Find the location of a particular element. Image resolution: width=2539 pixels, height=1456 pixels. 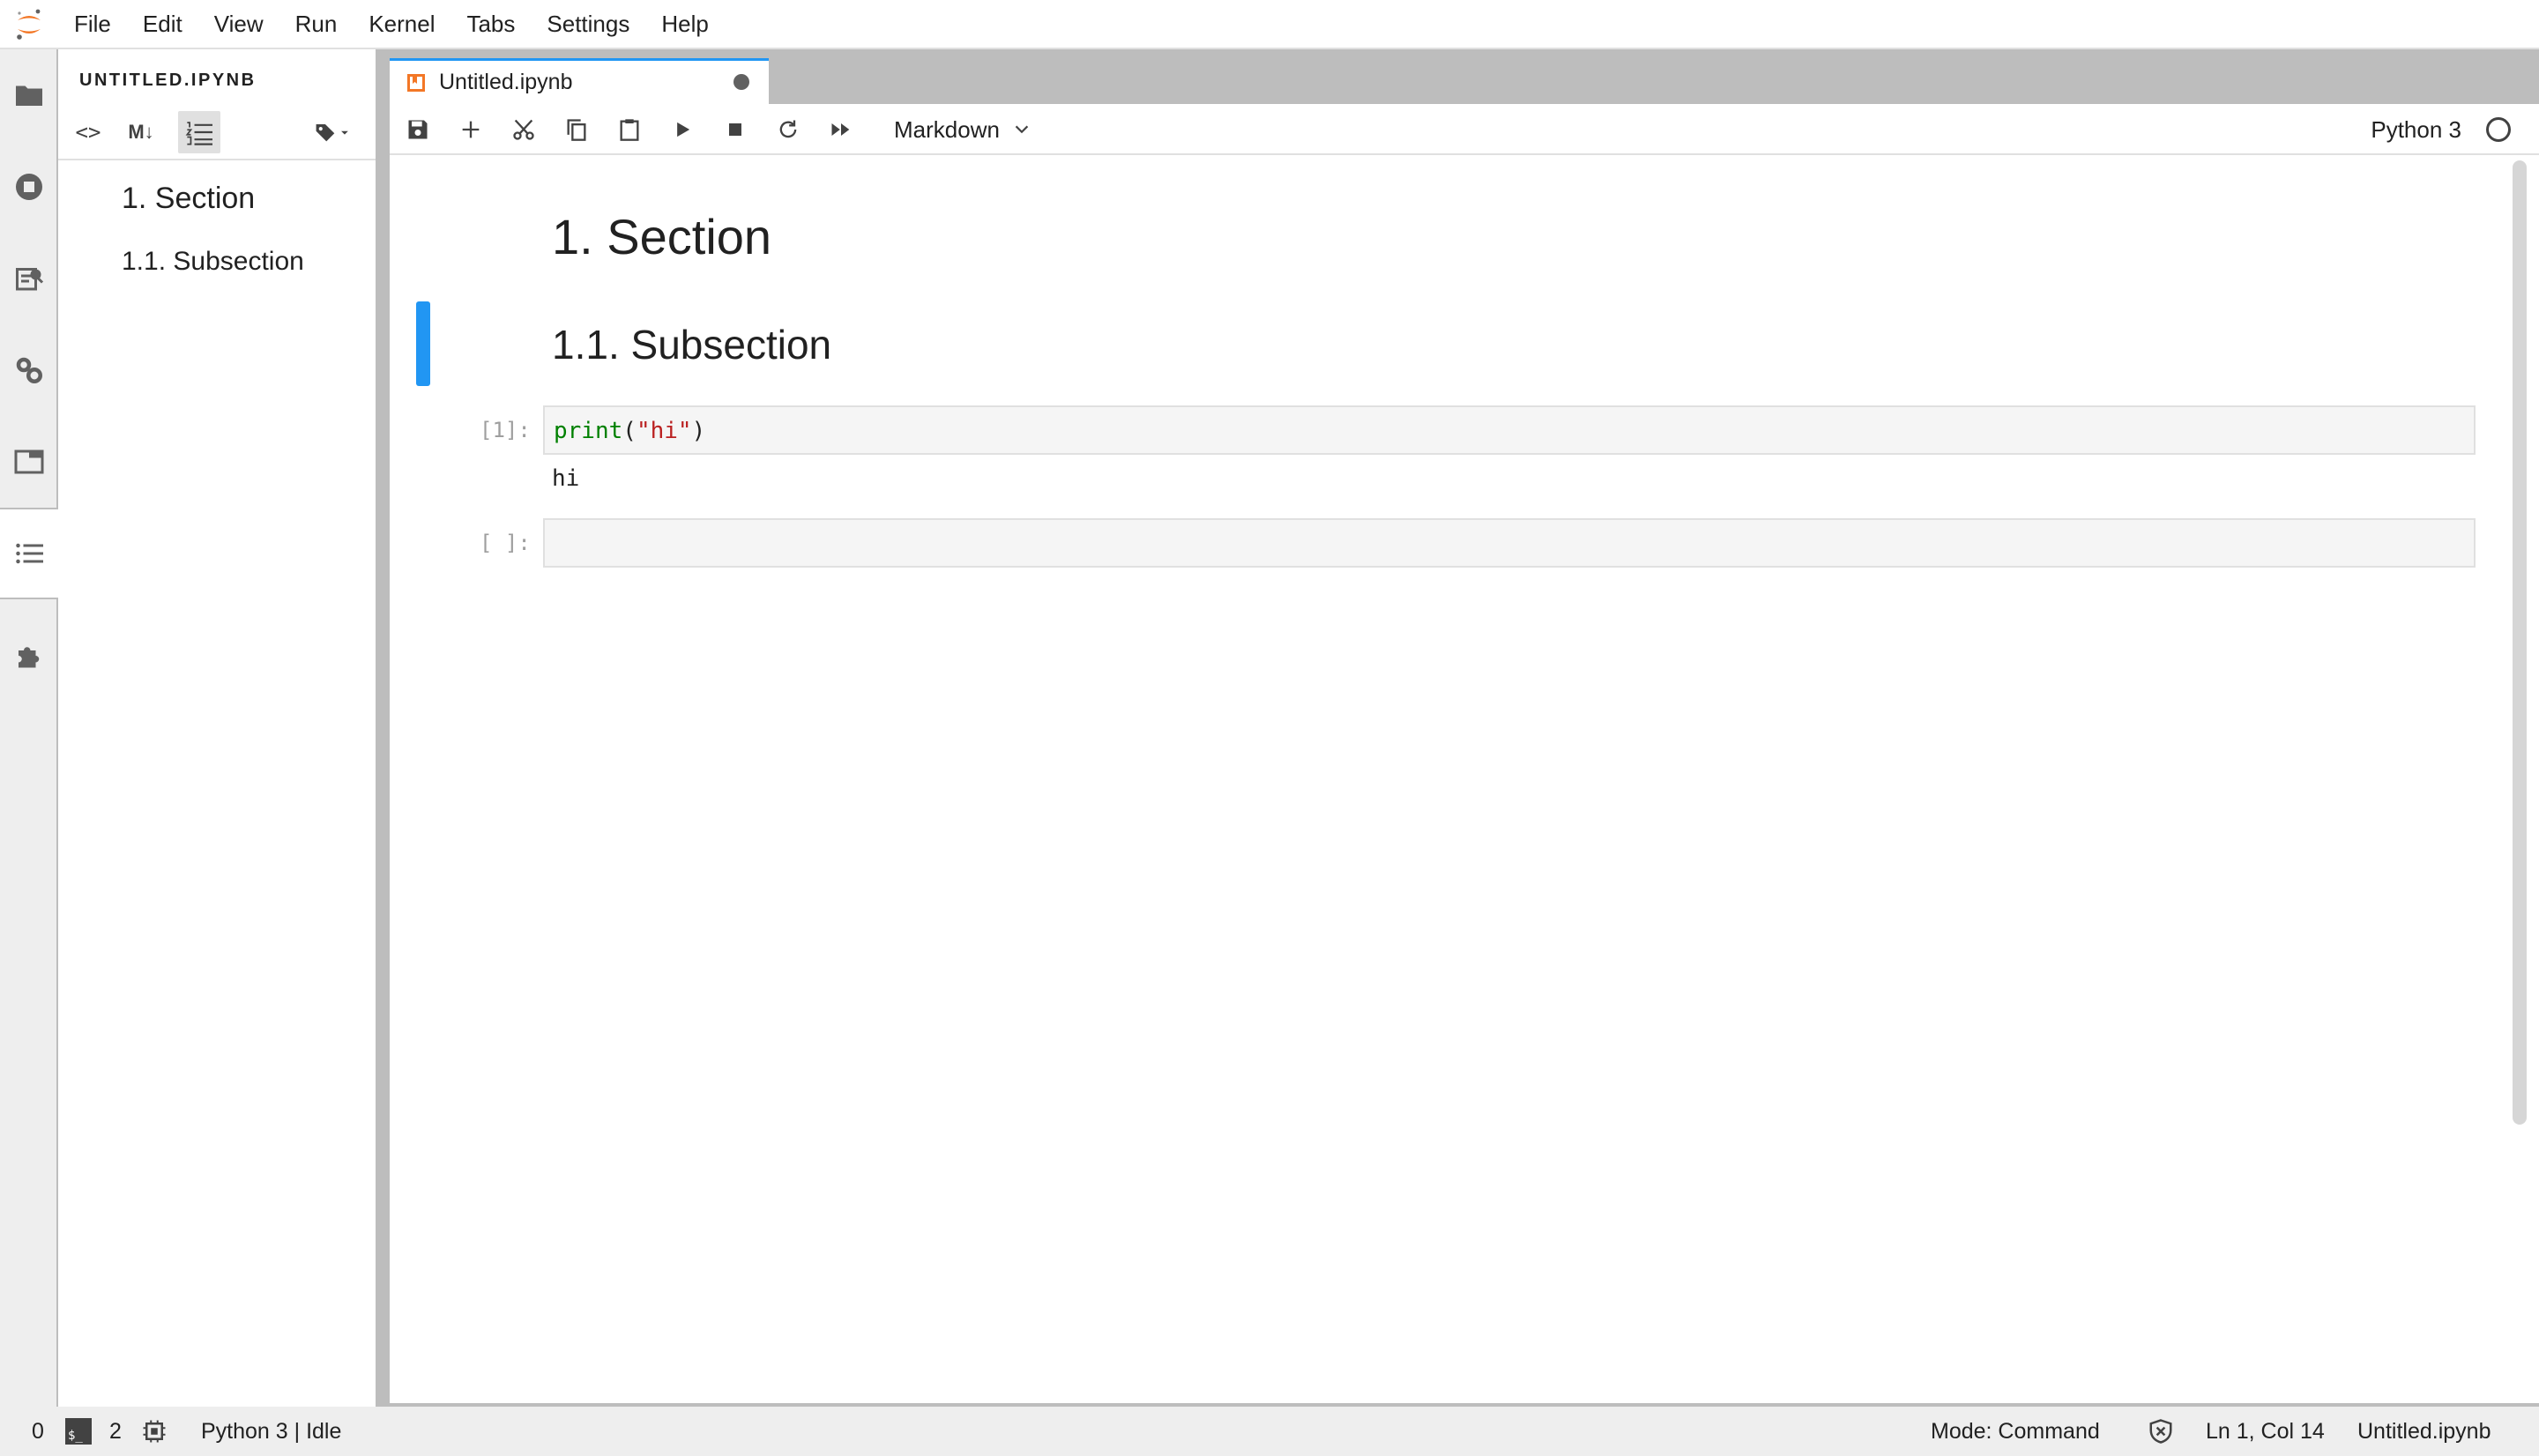

tab-label: Untitled.ipynb is located at coordinates (506, 82).